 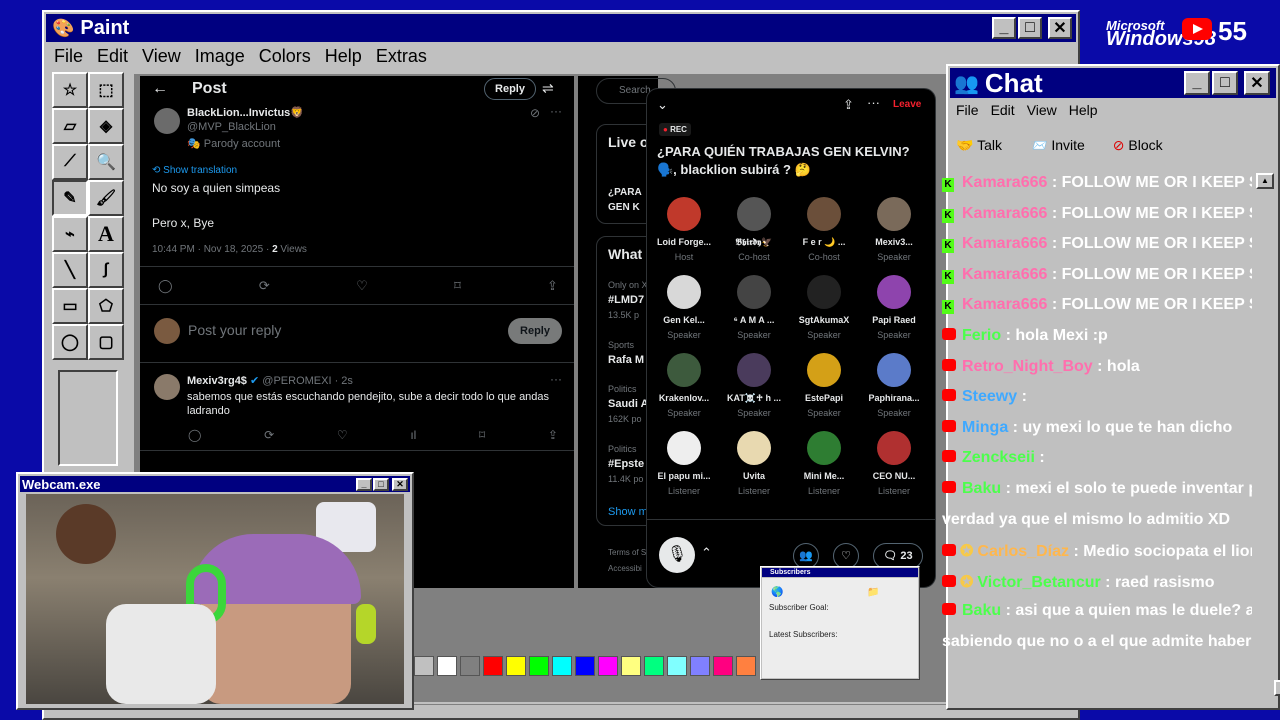 What do you see at coordinates (217, 381) in the screenshot?
I see `reply-author-name: Mexiv3rg4$` at bounding box center [217, 381].